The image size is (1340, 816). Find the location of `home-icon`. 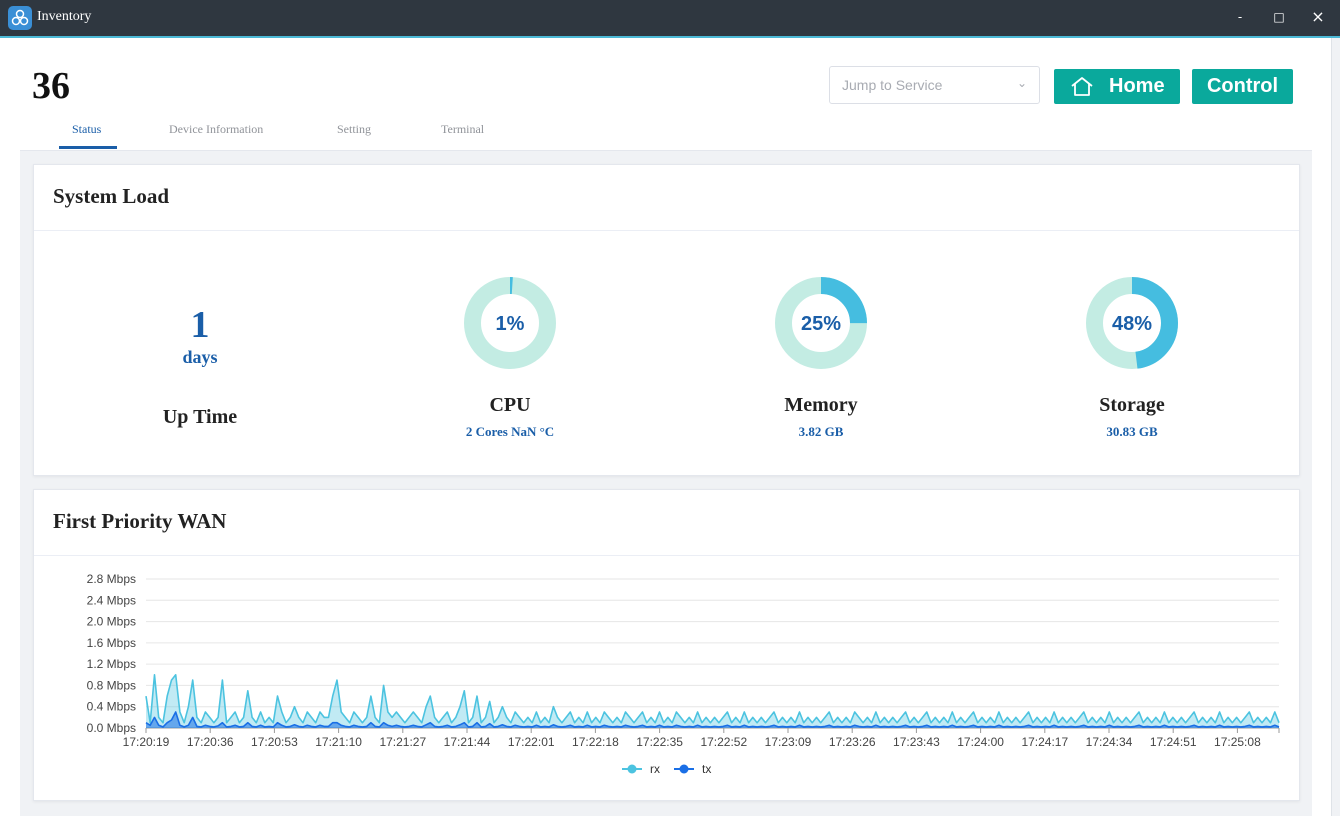

home-icon is located at coordinates (1082, 86).